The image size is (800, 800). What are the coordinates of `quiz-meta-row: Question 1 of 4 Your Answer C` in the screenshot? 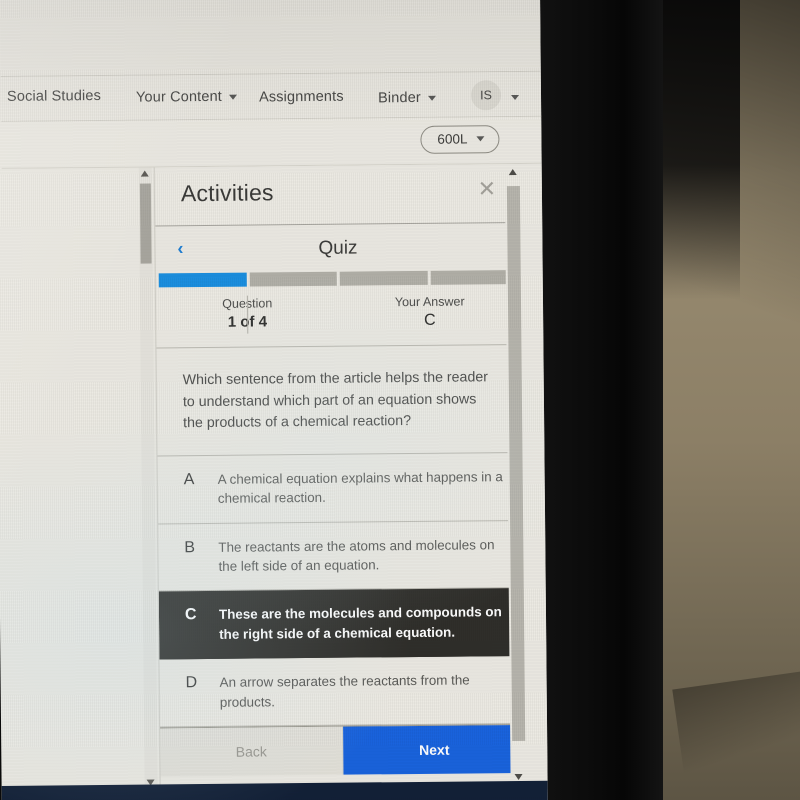 It's located at (338, 316).